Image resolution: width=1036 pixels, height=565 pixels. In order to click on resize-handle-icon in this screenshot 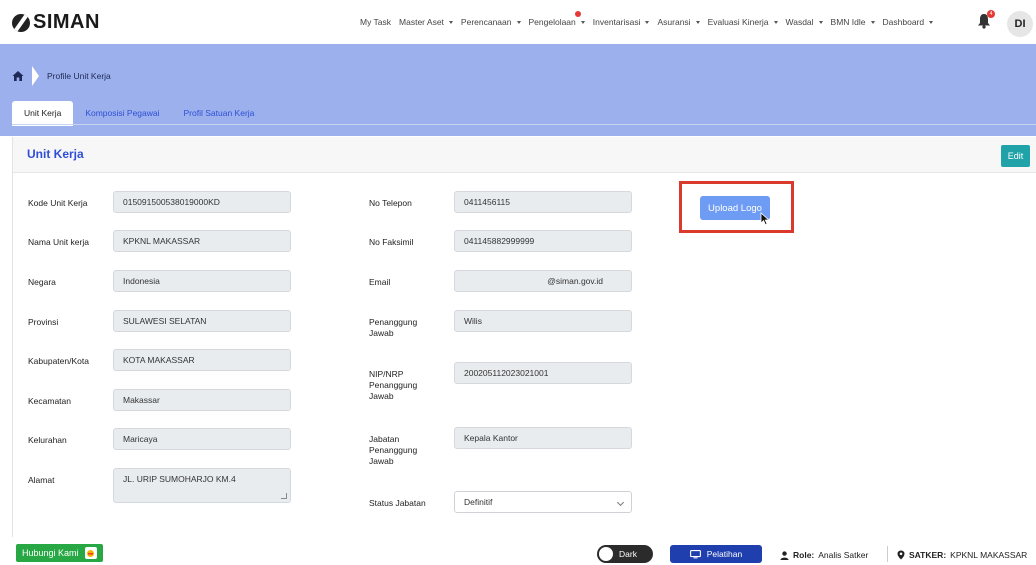, I will do `click(284, 496)`.